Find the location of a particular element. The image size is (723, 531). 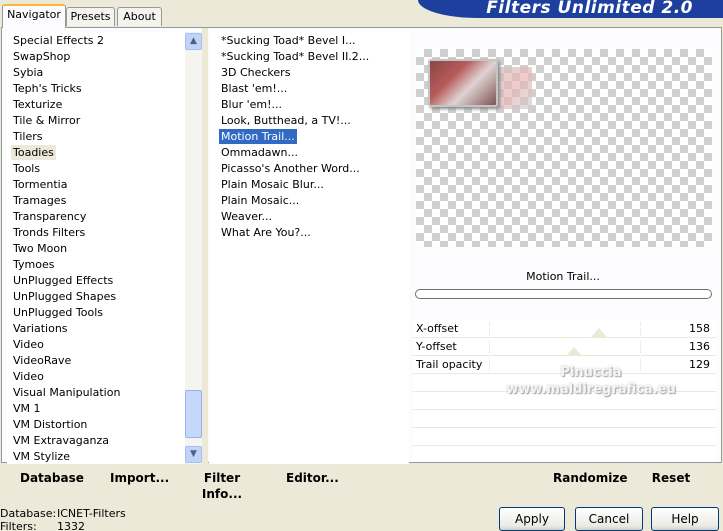

category-item: Tymoes is located at coordinates (33, 264).